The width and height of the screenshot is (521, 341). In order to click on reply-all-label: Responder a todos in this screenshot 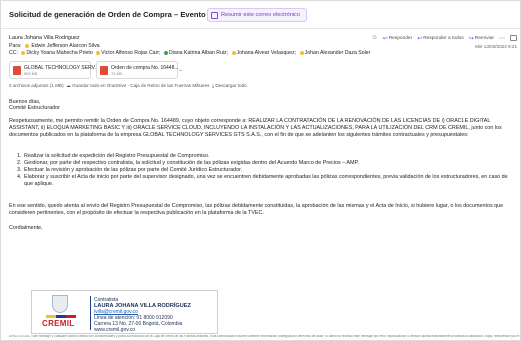, I will do `click(443, 38)`.